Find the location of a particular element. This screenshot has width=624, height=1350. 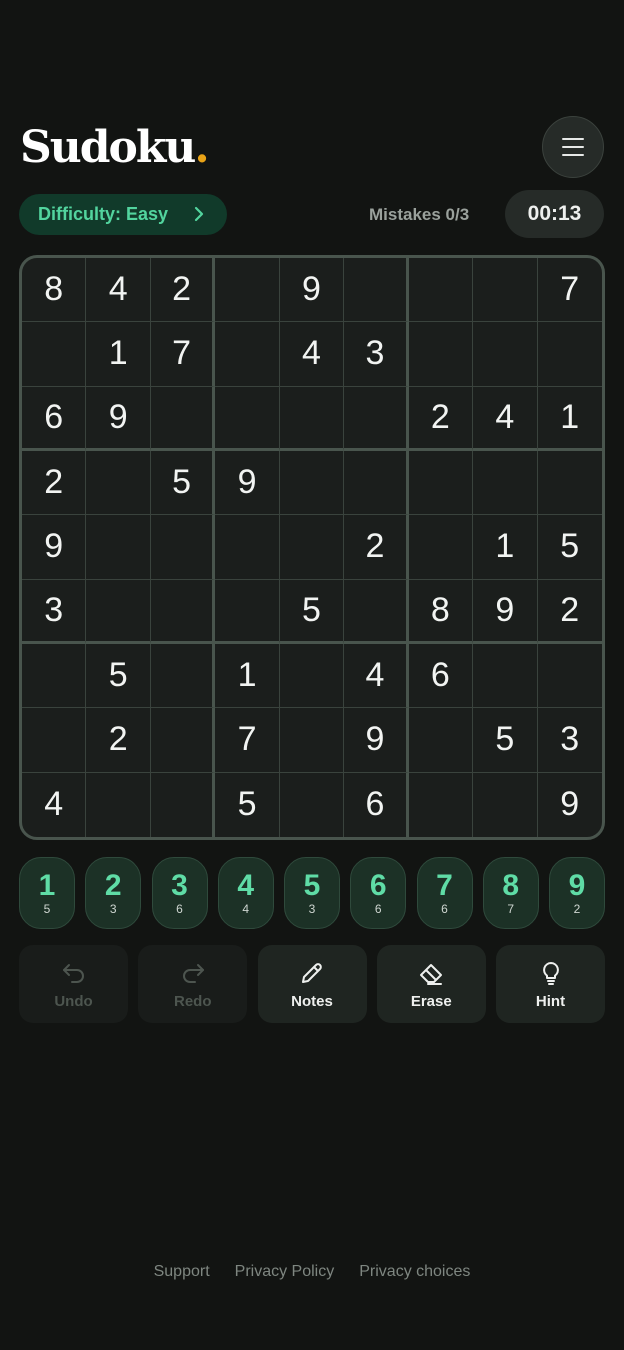

number-key: 92 is located at coordinates (577, 893).